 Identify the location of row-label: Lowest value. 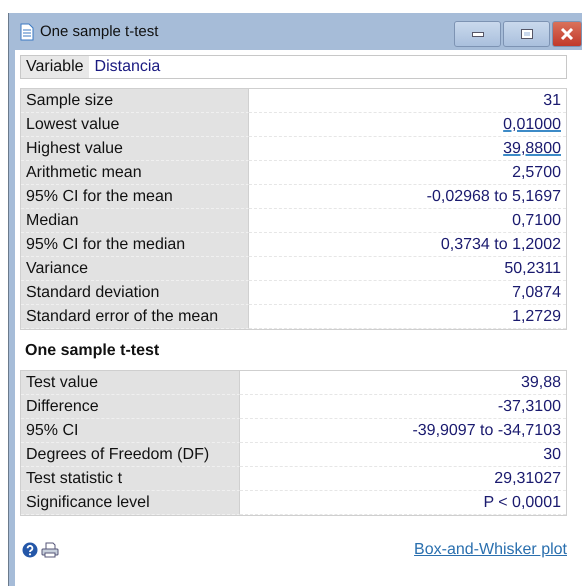
(135, 125).